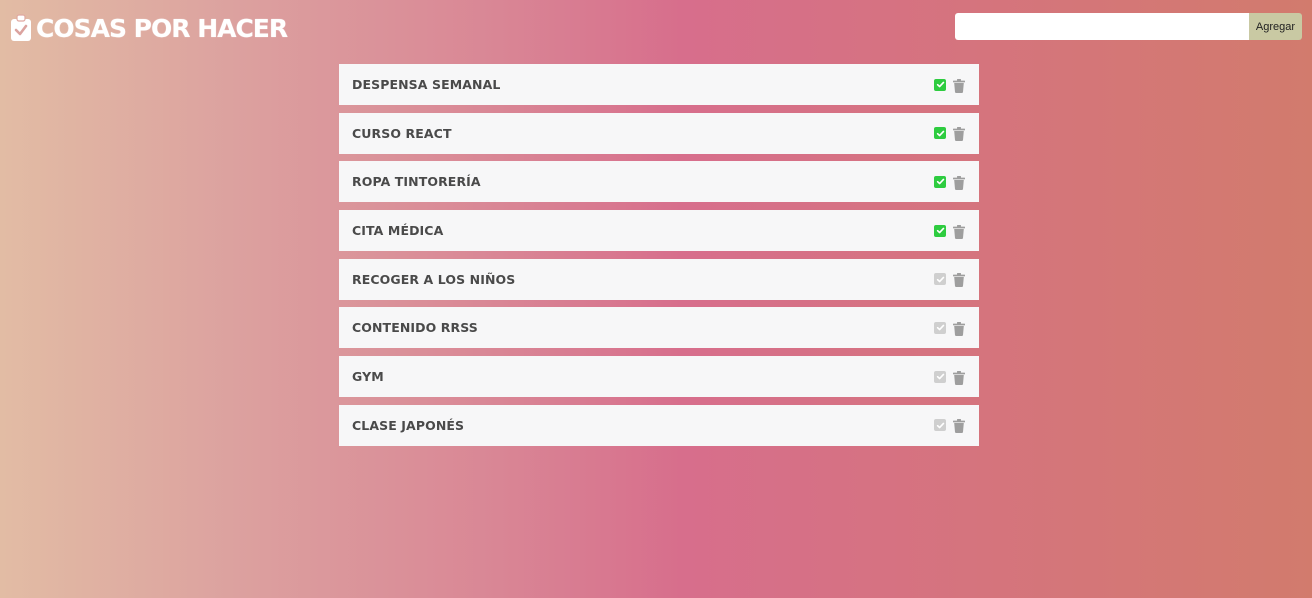 This screenshot has height=598, width=1312. Describe the element at coordinates (398, 231) in the screenshot. I see `task-label: CITA MÉDICA` at that location.